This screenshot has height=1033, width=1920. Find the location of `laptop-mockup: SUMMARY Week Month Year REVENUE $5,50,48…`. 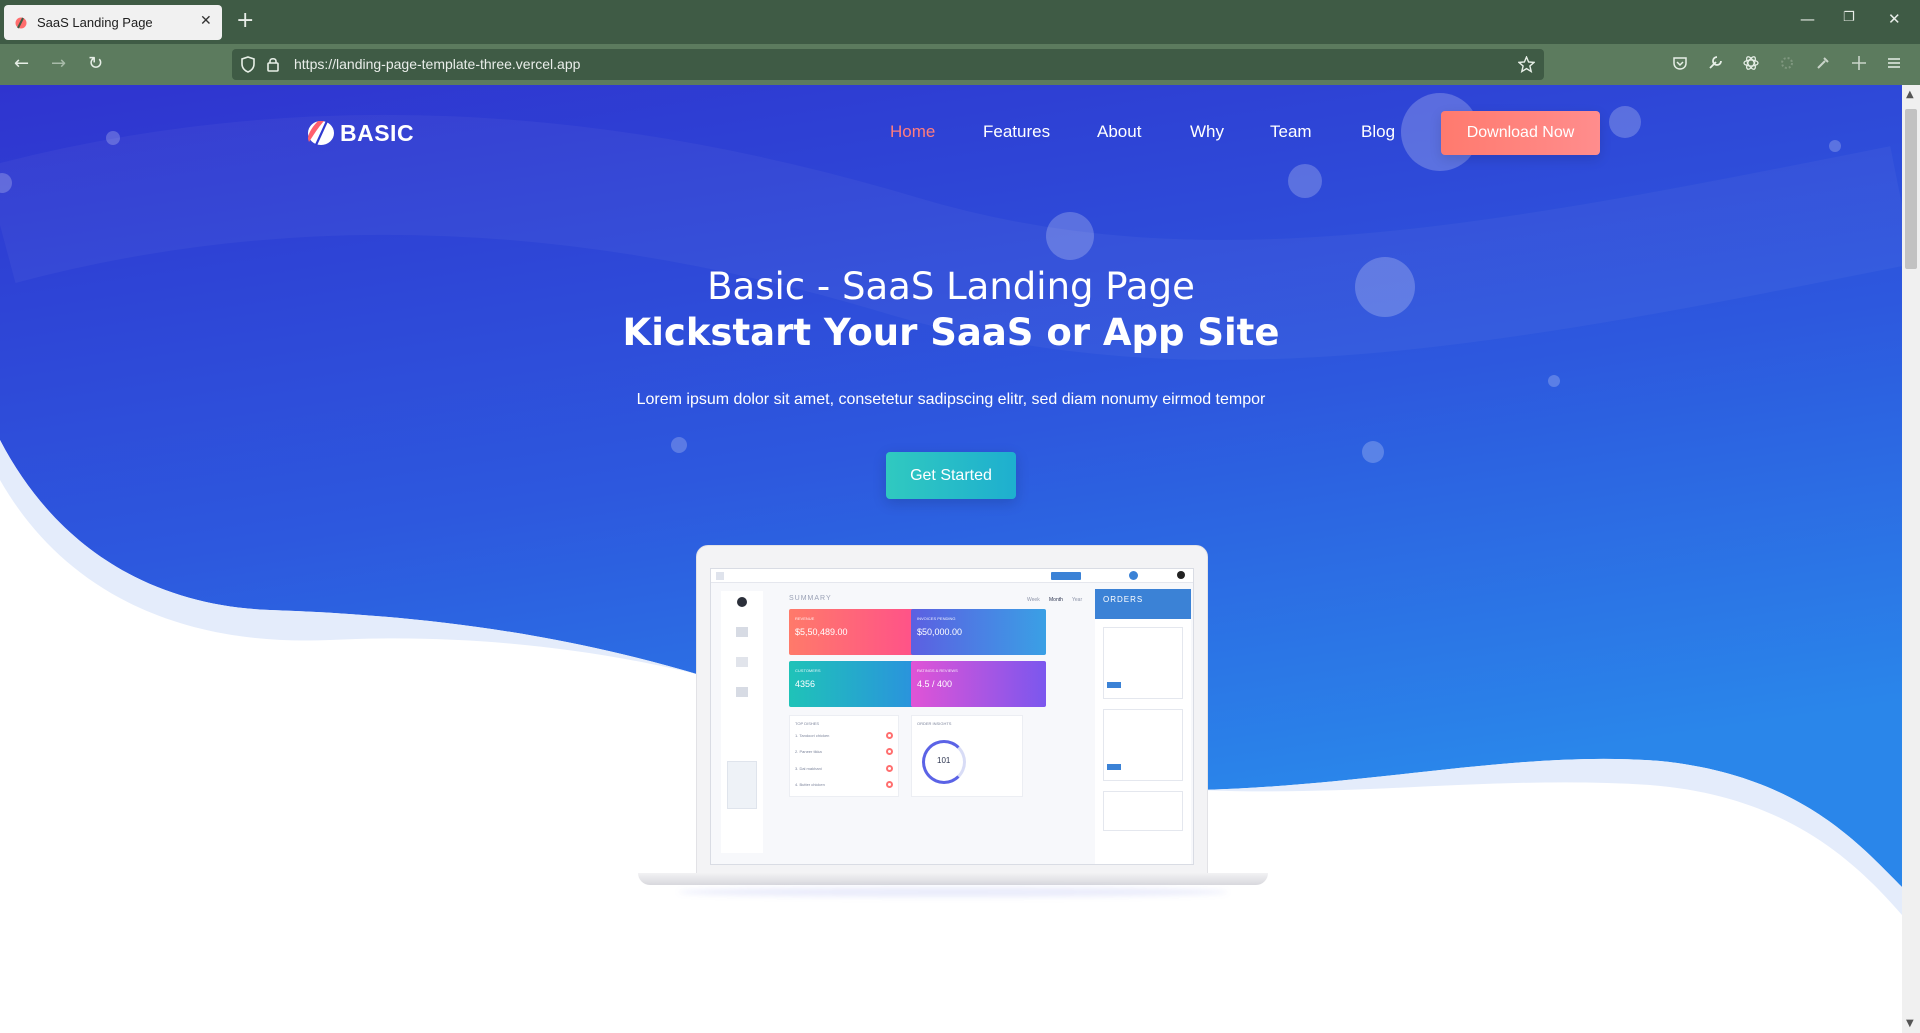

laptop-mockup: SUMMARY Week Month Year REVENUE $5,50,48… is located at coordinates (953, 721).